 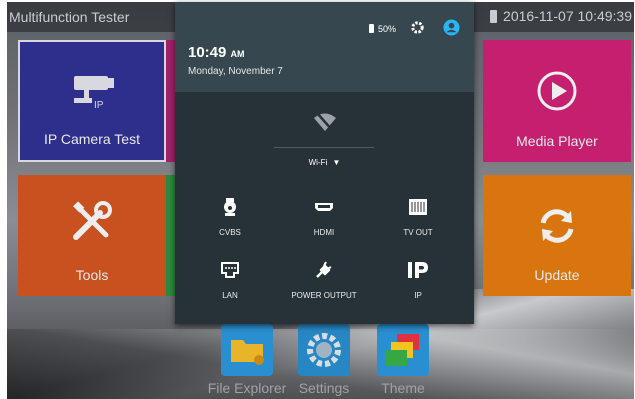 What do you see at coordinates (567, 16) in the screenshot?
I see `datetime-text: 2016-11-07 10:49:39` at bounding box center [567, 16].